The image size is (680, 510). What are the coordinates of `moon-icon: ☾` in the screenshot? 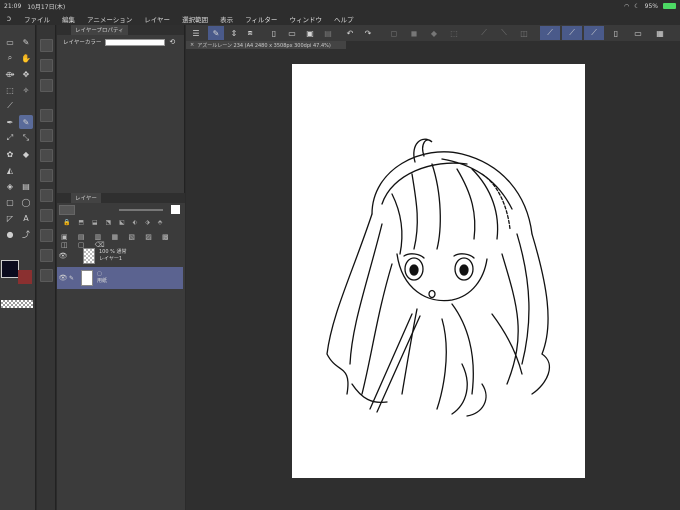 It's located at (637, 6).